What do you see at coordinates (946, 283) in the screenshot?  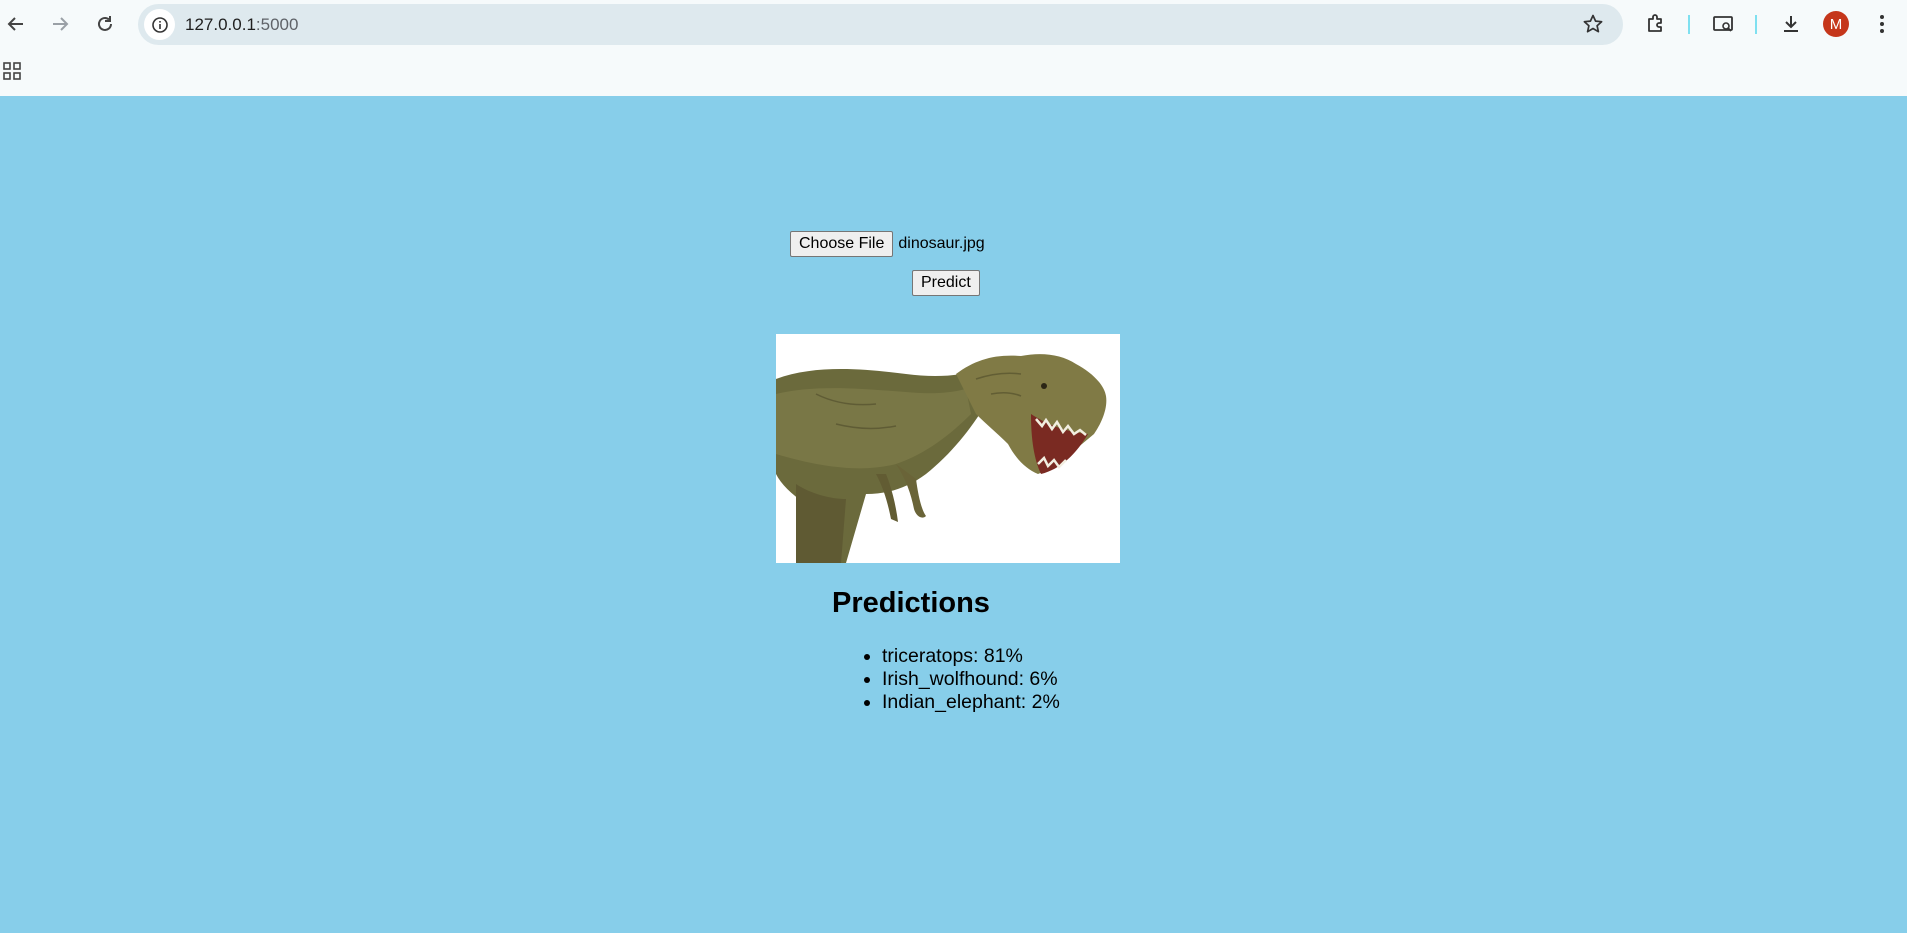 I see `predict-button: Predict` at bounding box center [946, 283].